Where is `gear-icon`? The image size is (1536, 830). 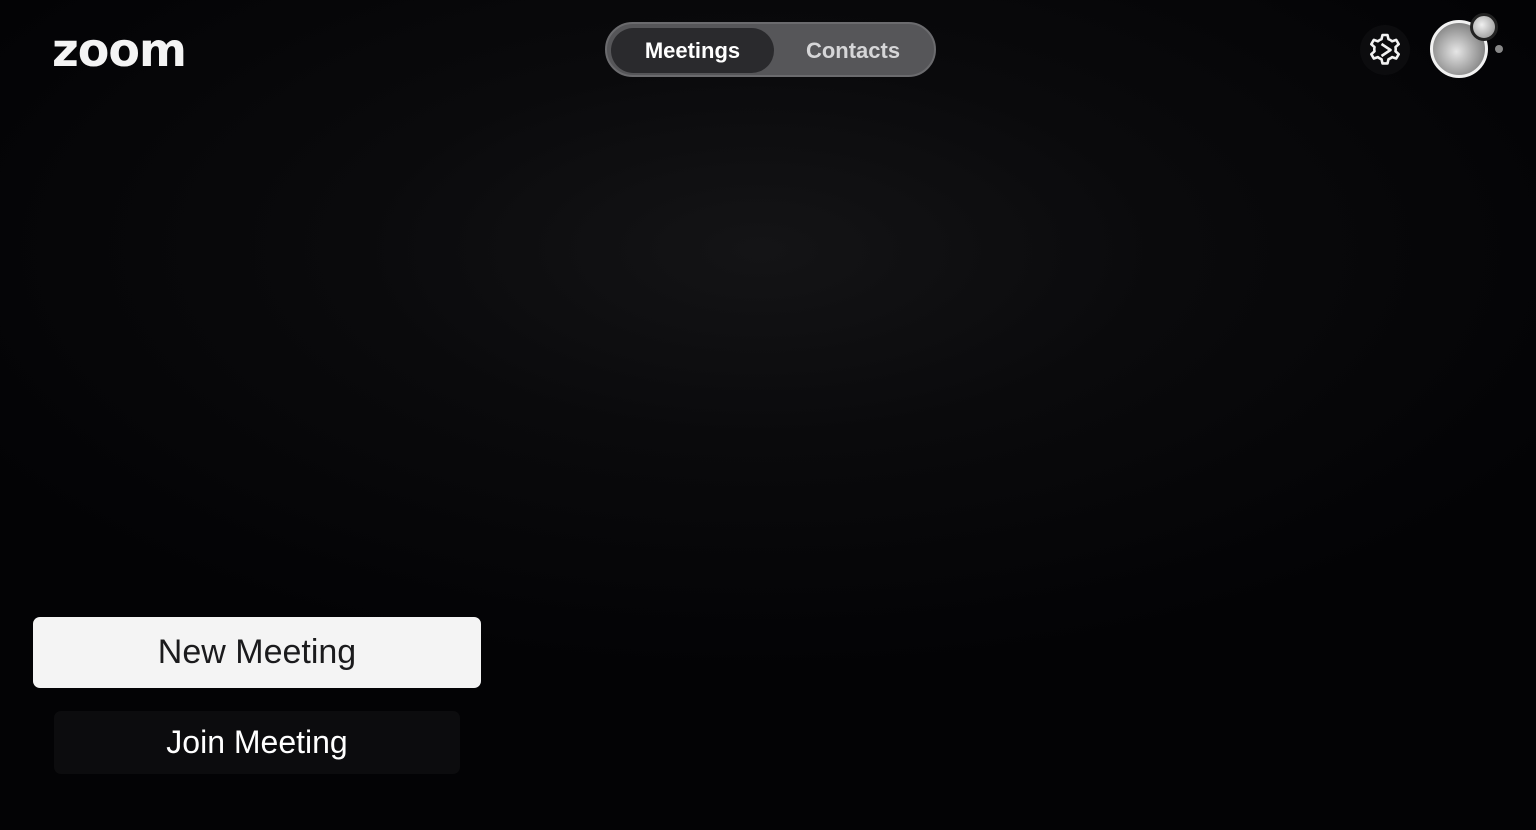 gear-icon is located at coordinates (1385, 49).